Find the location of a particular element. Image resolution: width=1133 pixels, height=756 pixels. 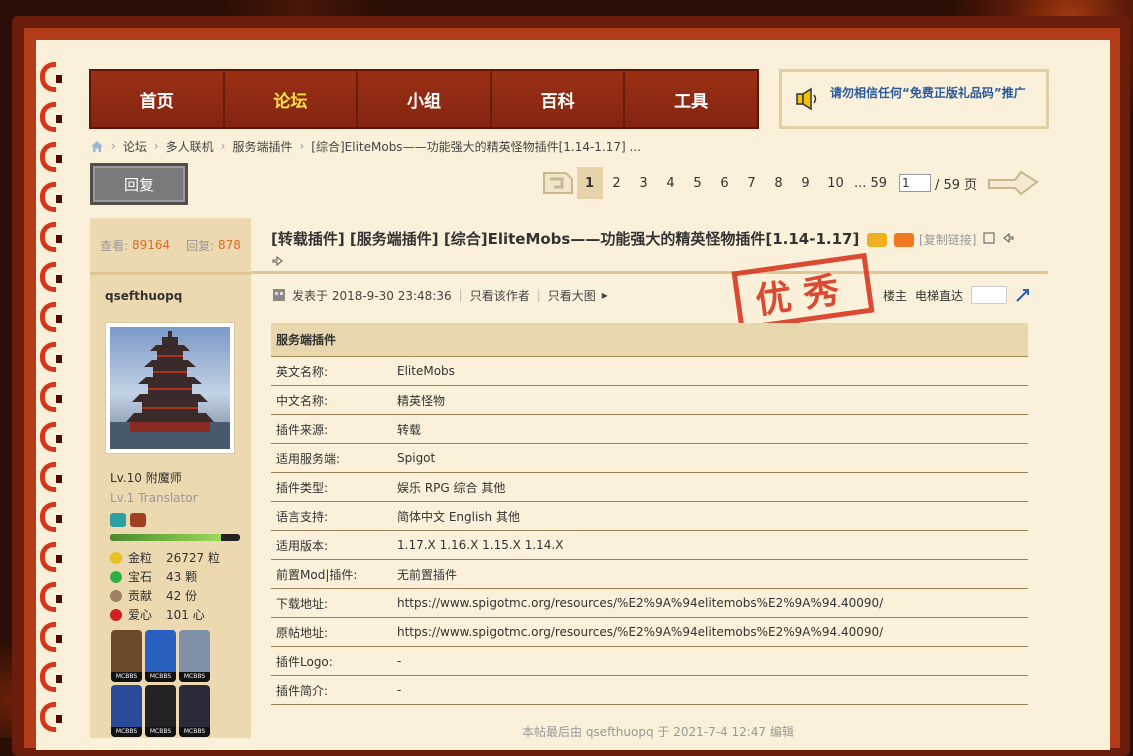

views-count: 89164 is located at coordinates (151, 245).